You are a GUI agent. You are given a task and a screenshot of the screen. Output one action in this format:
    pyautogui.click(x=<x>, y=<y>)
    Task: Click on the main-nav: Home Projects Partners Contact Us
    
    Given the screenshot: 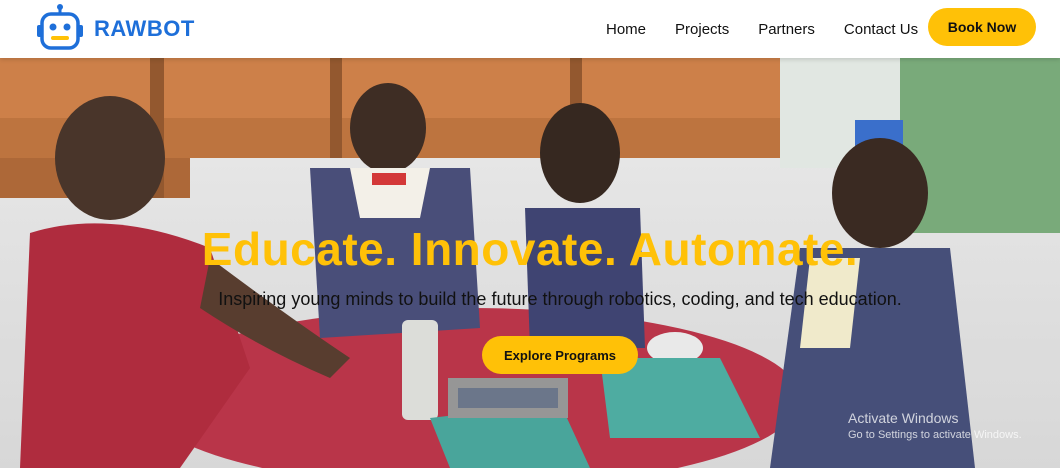 What is the action you would take?
    pyautogui.click(x=762, y=29)
    